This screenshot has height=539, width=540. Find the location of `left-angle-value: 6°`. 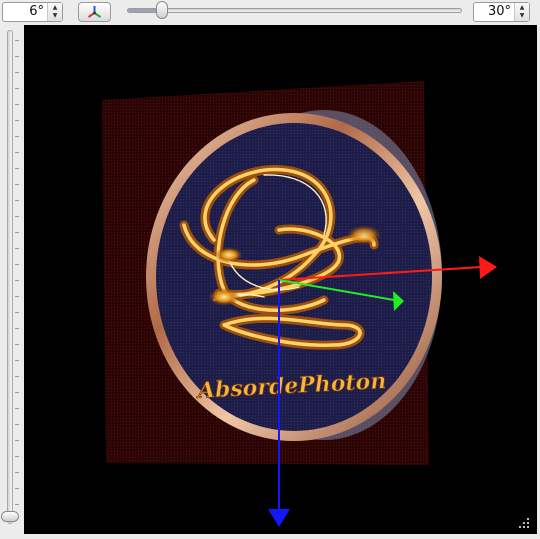

left-angle-value: 6° is located at coordinates (36, 12).